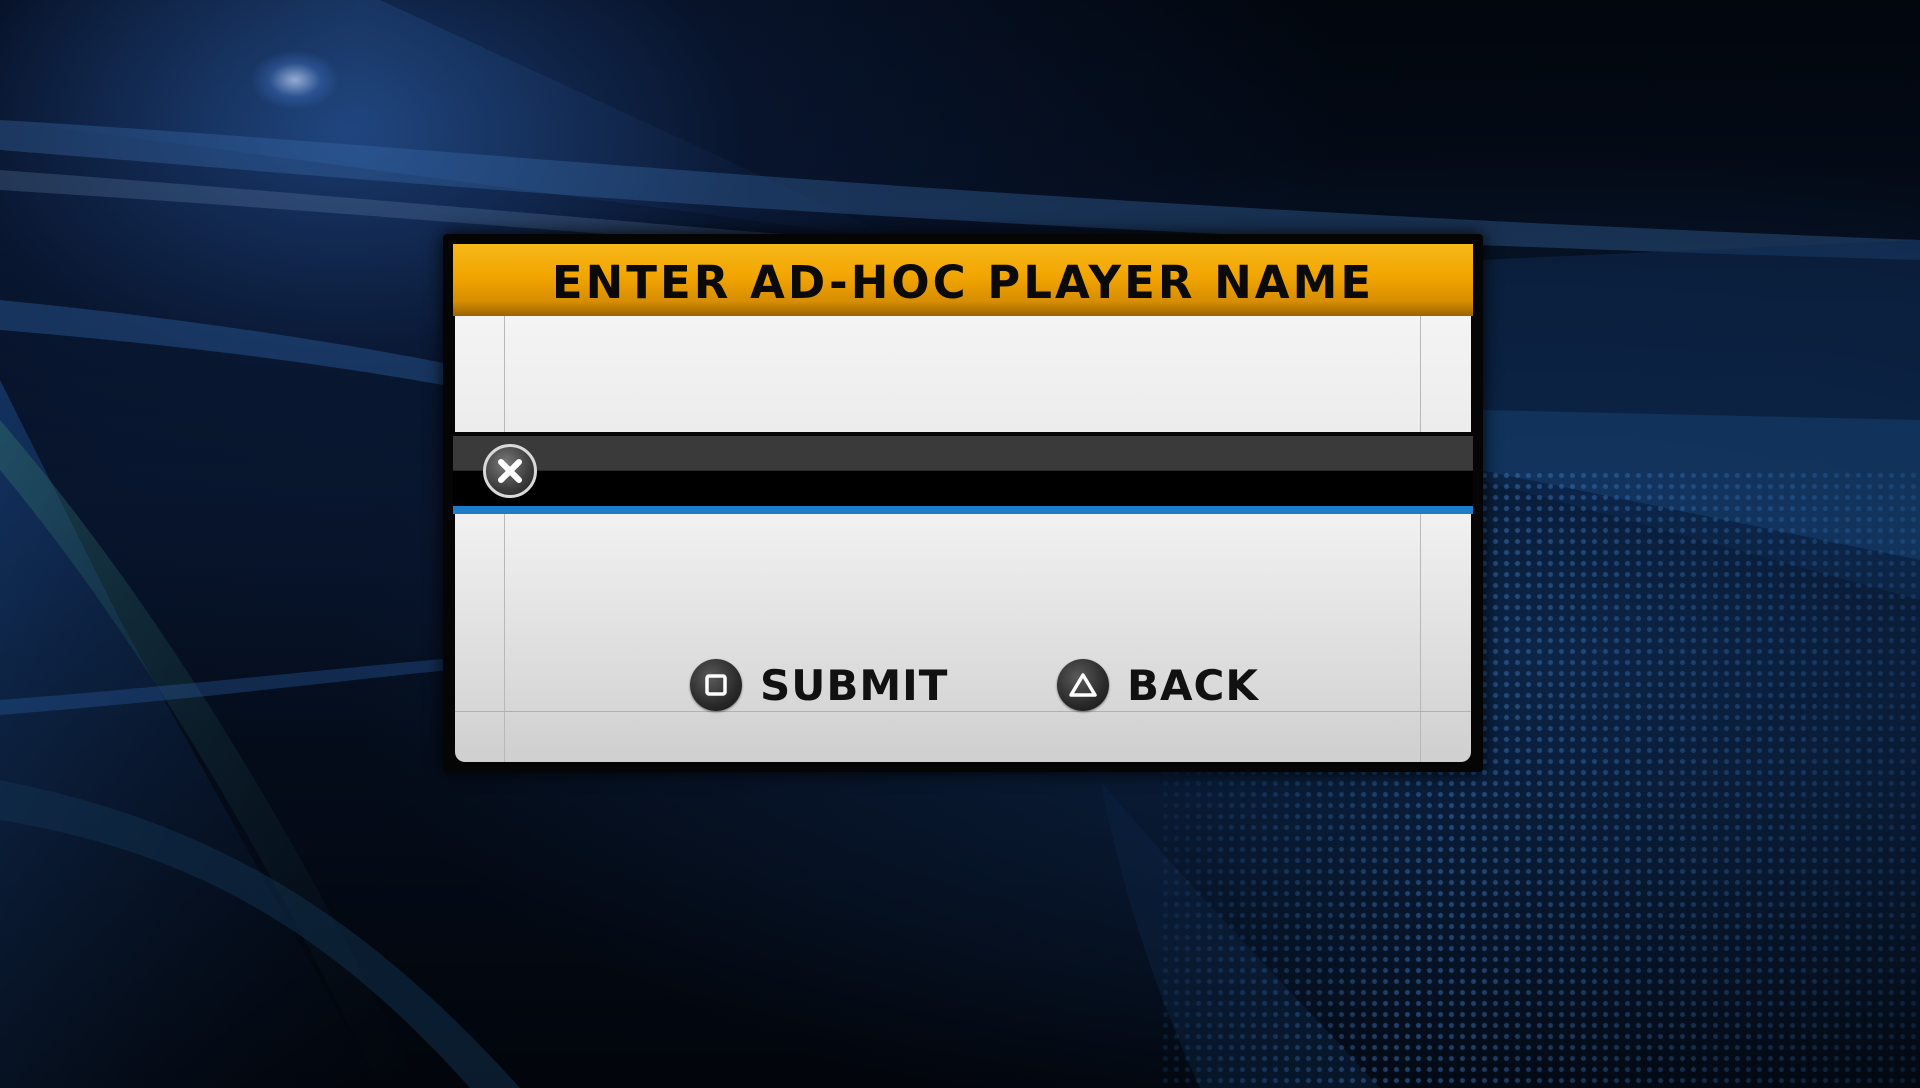 The height and width of the screenshot is (1088, 1920). What do you see at coordinates (854, 685) in the screenshot?
I see `submit-label: SUBMIT` at bounding box center [854, 685].